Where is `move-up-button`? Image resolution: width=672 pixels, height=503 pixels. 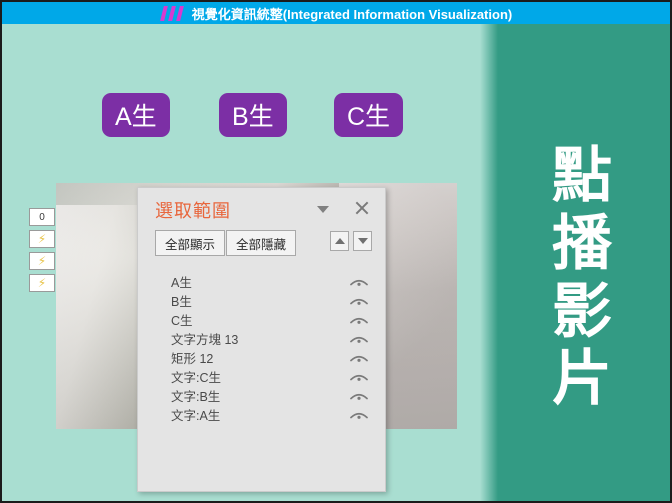
move-up-button is located at coordinates (339, 241).